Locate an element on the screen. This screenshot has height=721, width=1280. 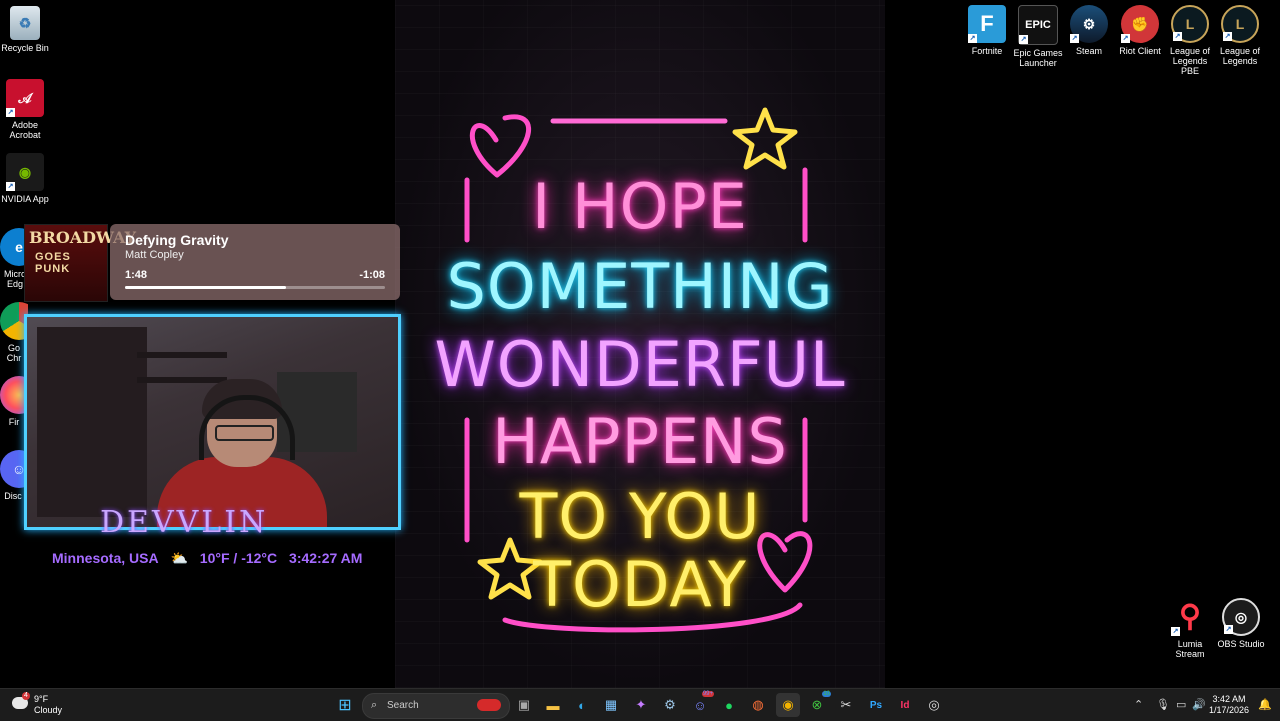
desktop-icon-fortnite: F ↗ Fortnite is located at coordinates (987, 30).